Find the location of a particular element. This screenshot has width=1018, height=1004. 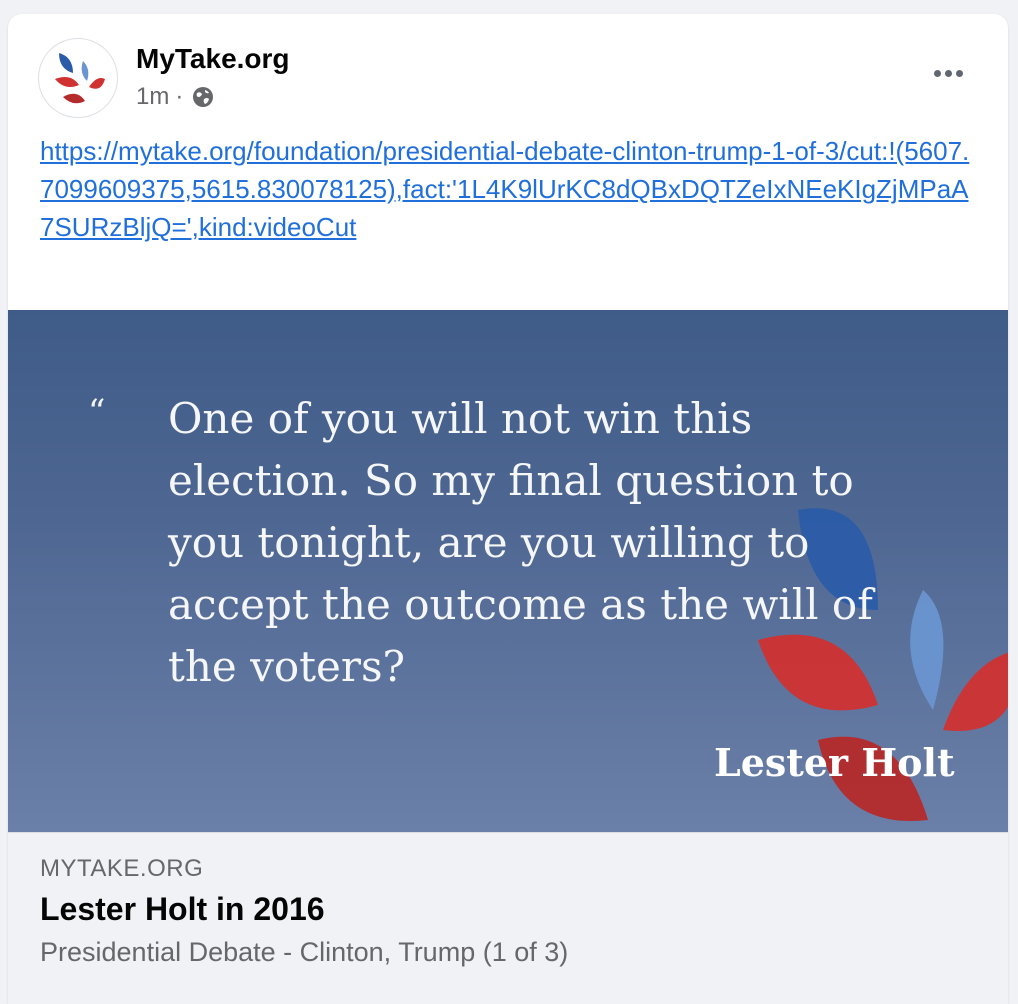

link-domain: MYTAKE.ORG is located at coordinates (122, 868).